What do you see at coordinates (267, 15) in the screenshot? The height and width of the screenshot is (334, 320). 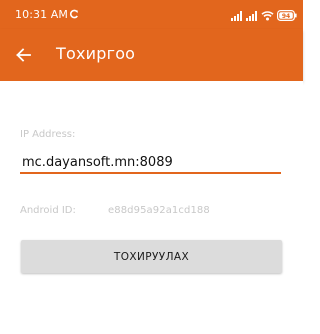 I see `wifi-icon` at bounding box center [267, 15].